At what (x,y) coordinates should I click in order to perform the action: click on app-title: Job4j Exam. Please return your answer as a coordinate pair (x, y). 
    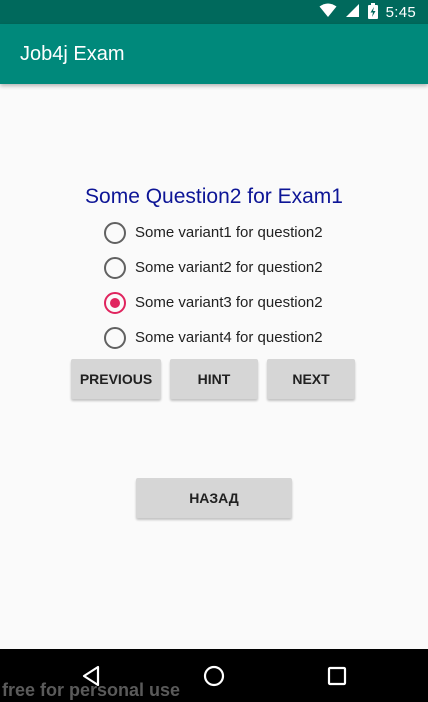
    Looking at the image, I should click on (72, 53).